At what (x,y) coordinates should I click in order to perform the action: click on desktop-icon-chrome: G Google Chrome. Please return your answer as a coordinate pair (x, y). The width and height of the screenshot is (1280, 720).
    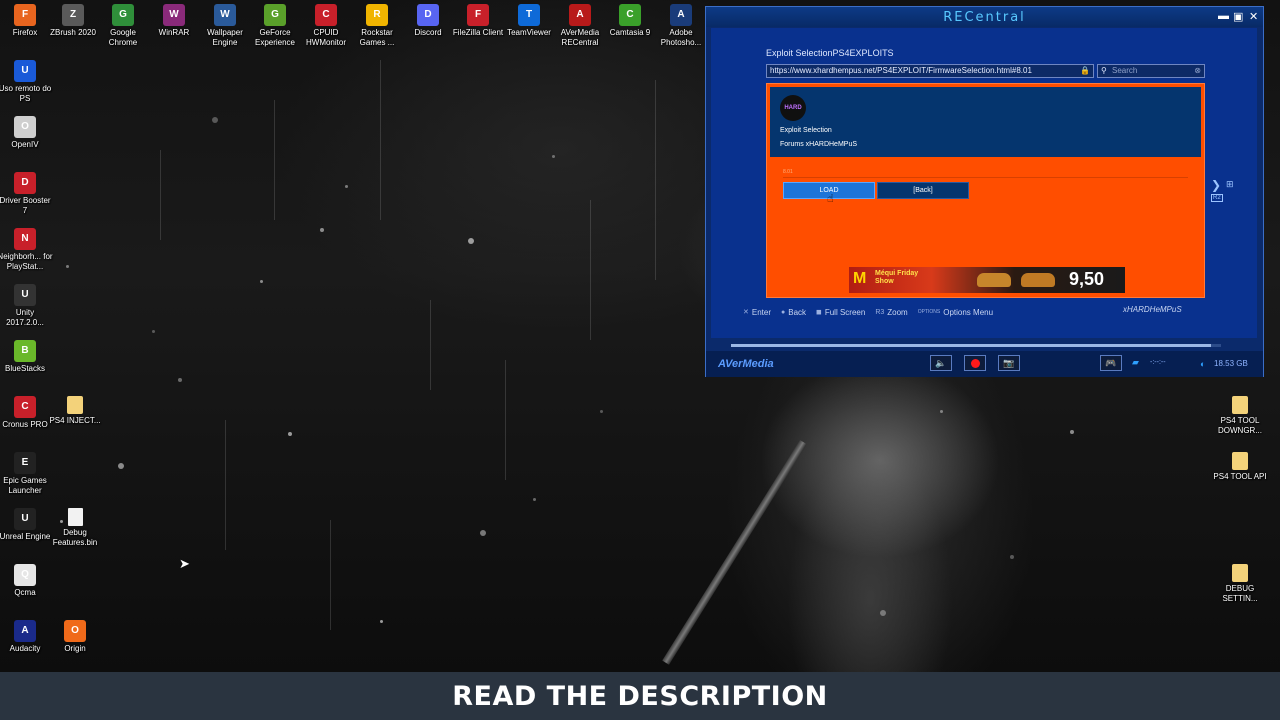
    Looking at the image, I should click on (123, 26).